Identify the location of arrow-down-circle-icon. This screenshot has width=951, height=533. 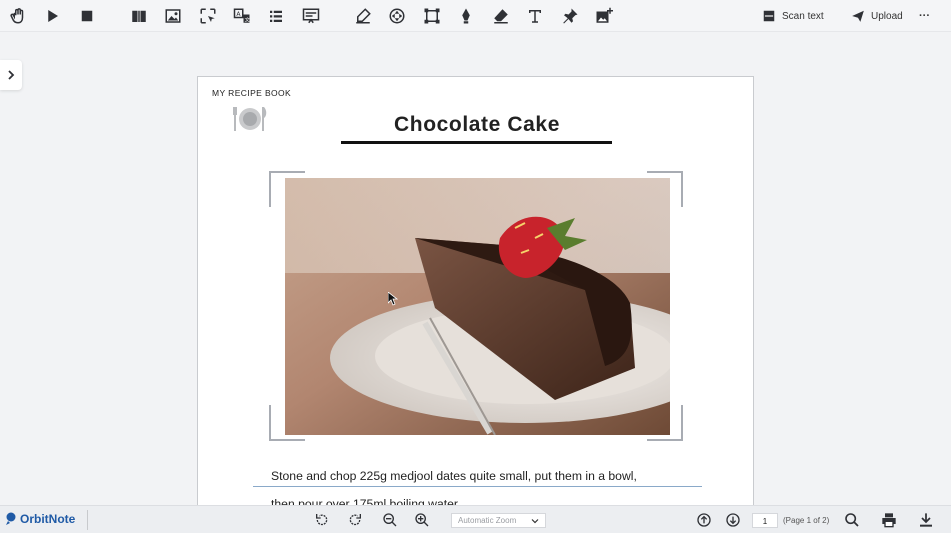
(733, 520).